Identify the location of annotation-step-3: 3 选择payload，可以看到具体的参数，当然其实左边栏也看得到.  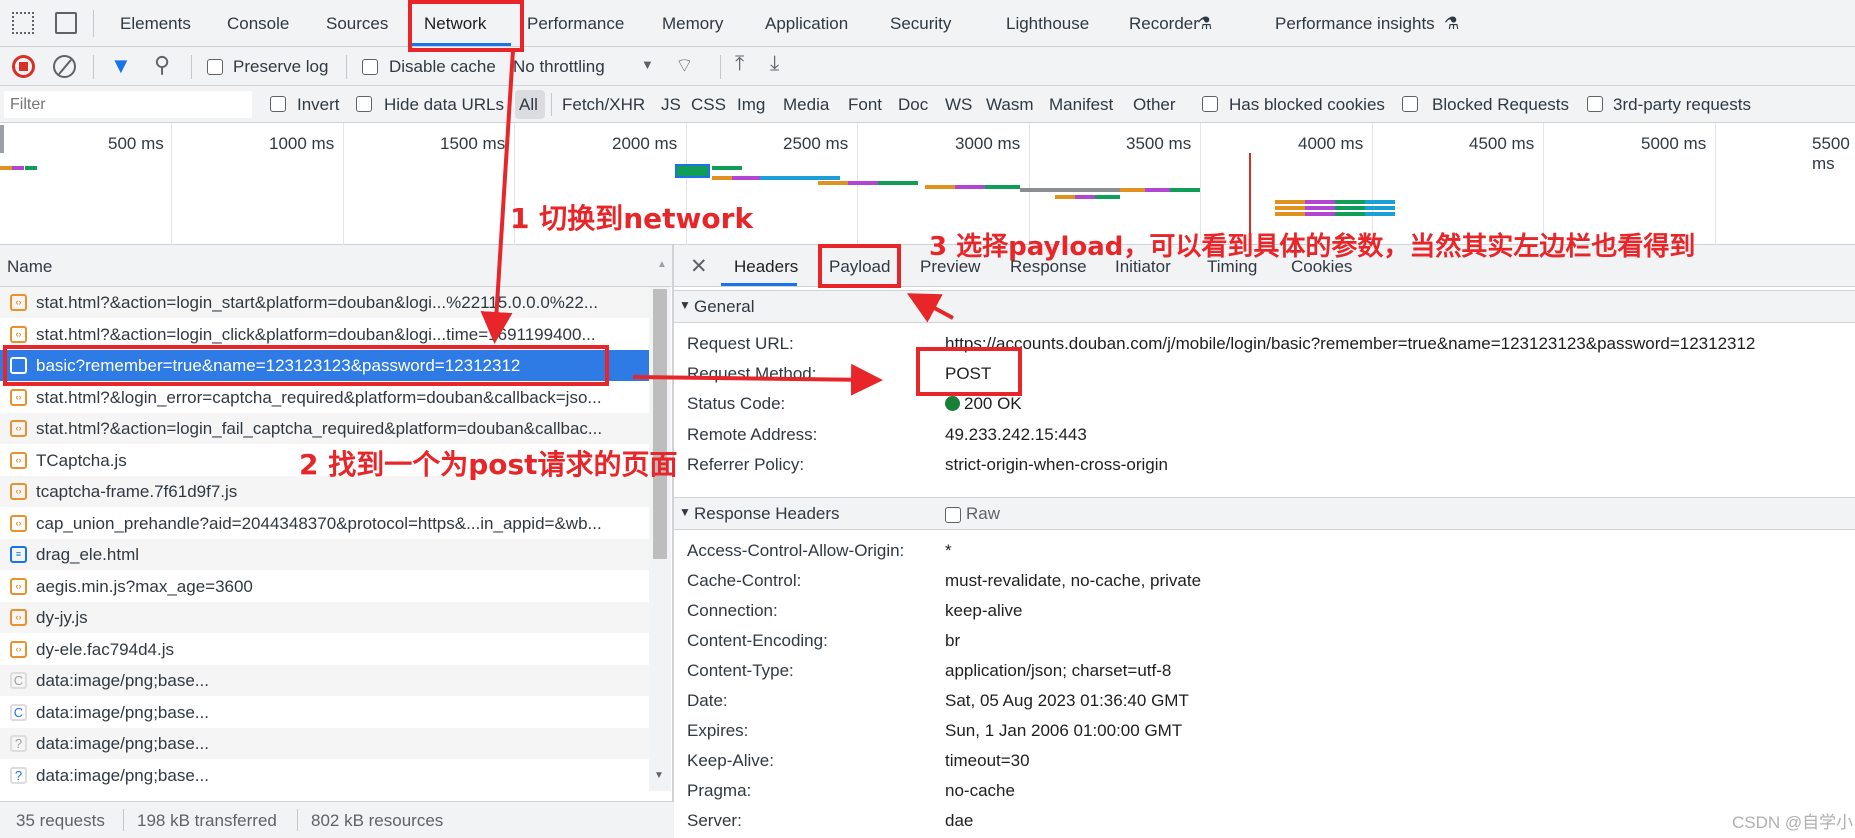
(1312, 247).